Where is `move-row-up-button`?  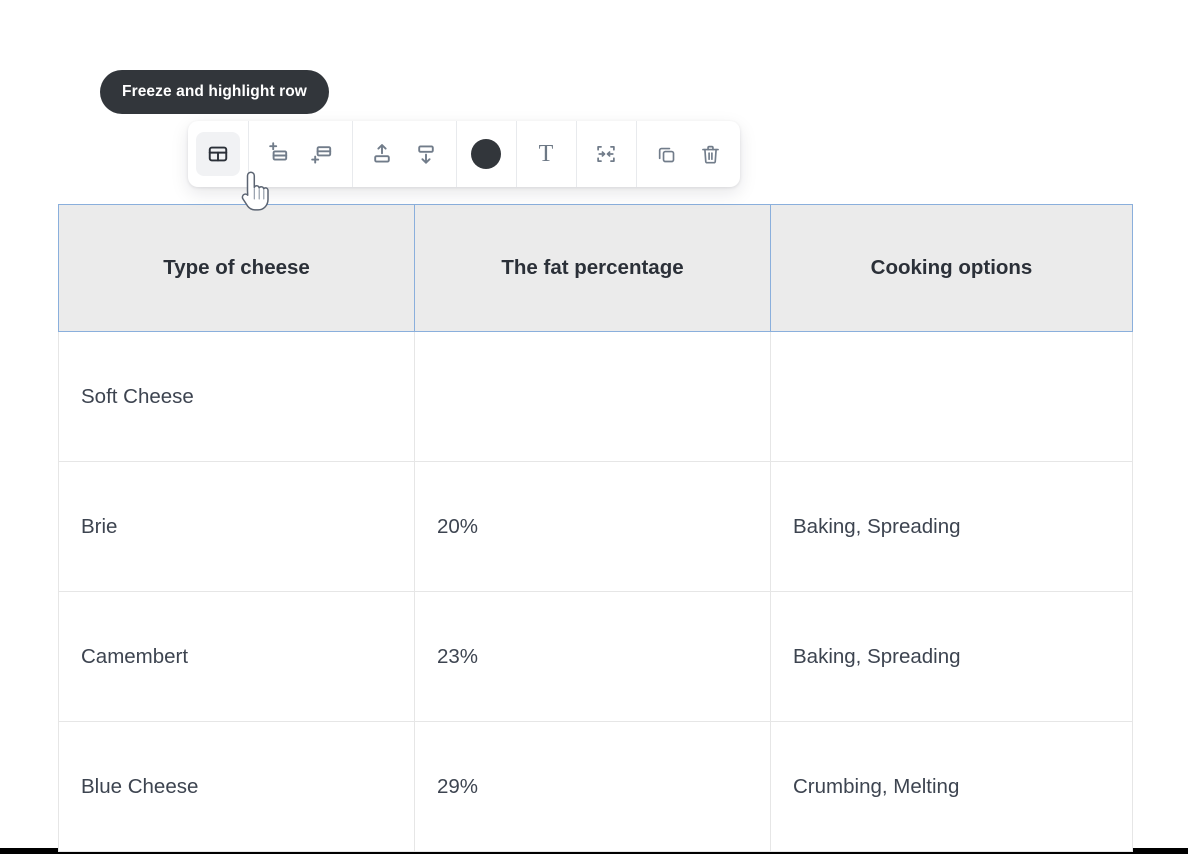 move-row-up-button is located at coordinates (382, 154).